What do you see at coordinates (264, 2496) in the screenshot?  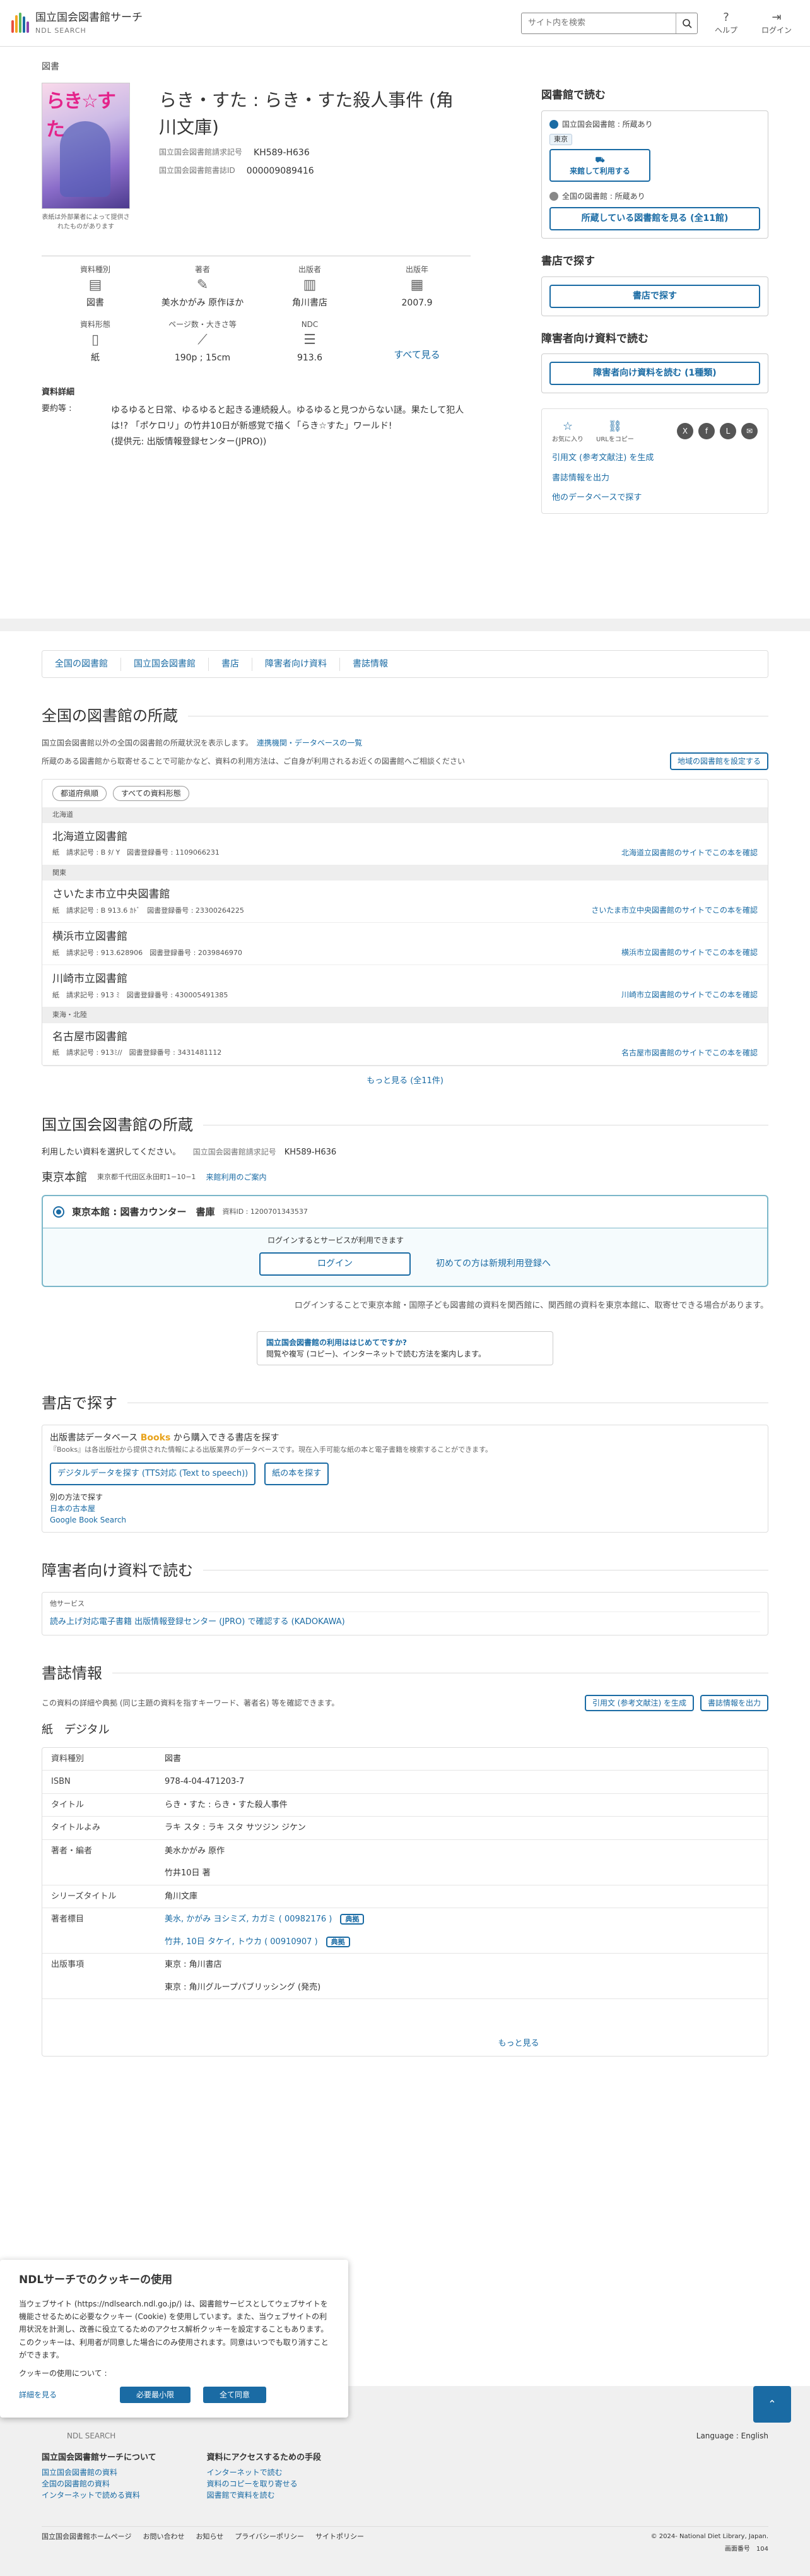 I see `footer-link: 図書館で資料を読む` at bounding box center [264, 2496].